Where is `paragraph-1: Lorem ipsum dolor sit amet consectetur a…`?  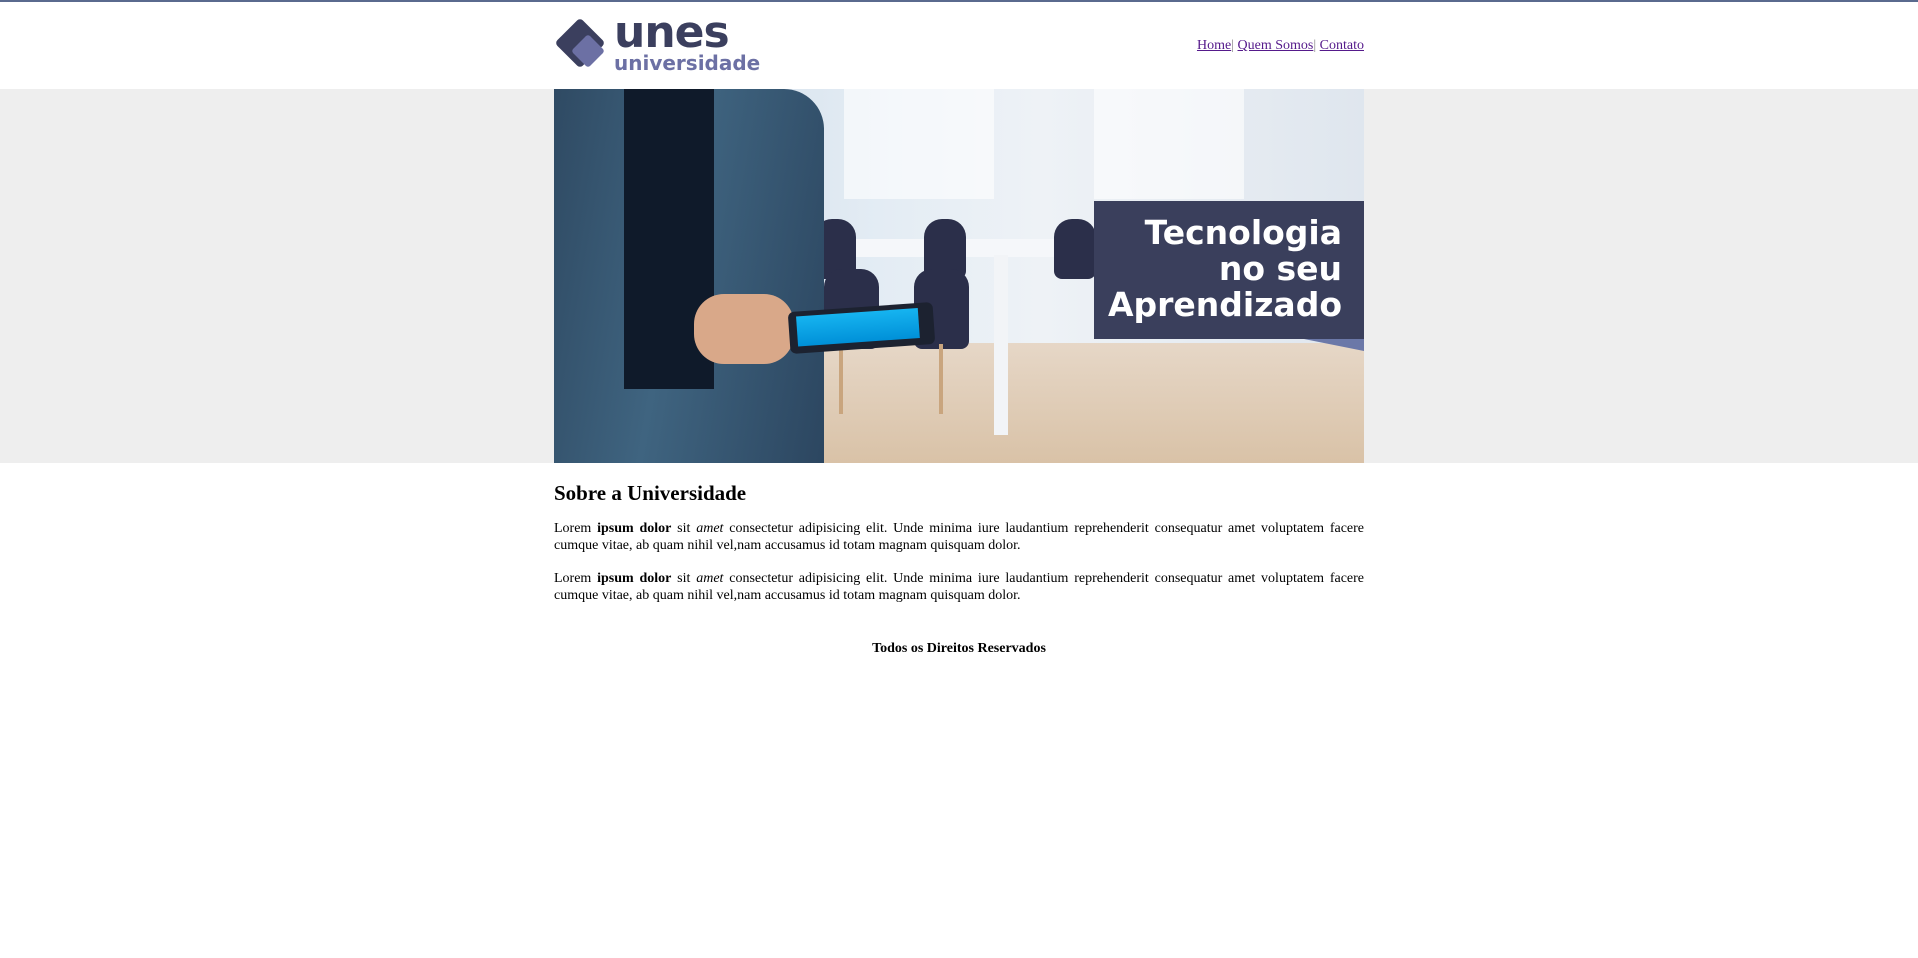 paragraph-1: Lorem ipsum dolor sit amet consectetur a… is located at coordinates (959, 537).